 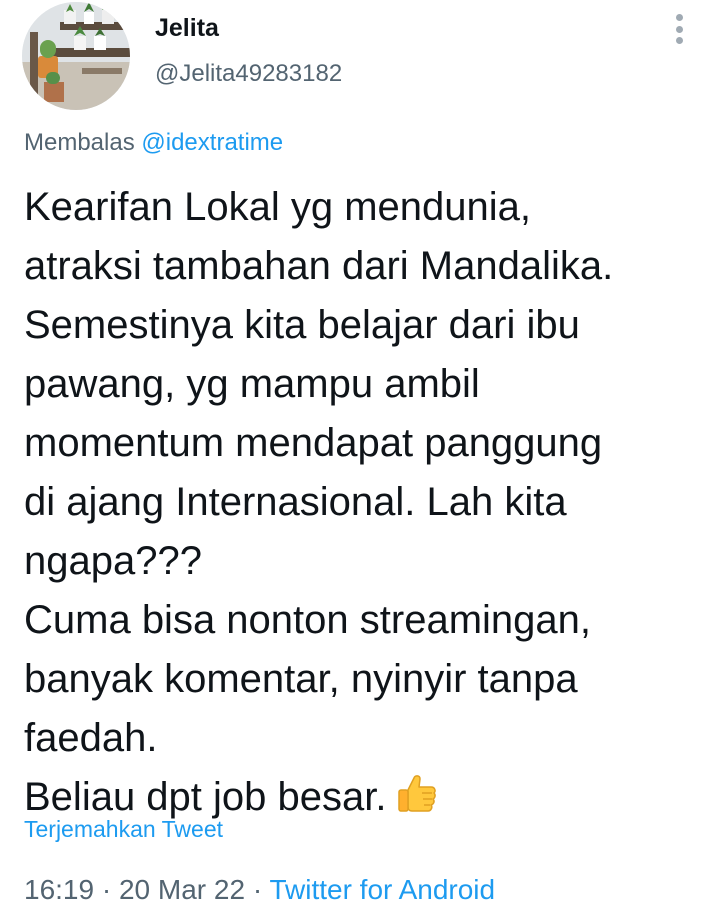 I want to click on tweet-line: atraksi tambahan dari Mandalika., so click(x=319, y=266).